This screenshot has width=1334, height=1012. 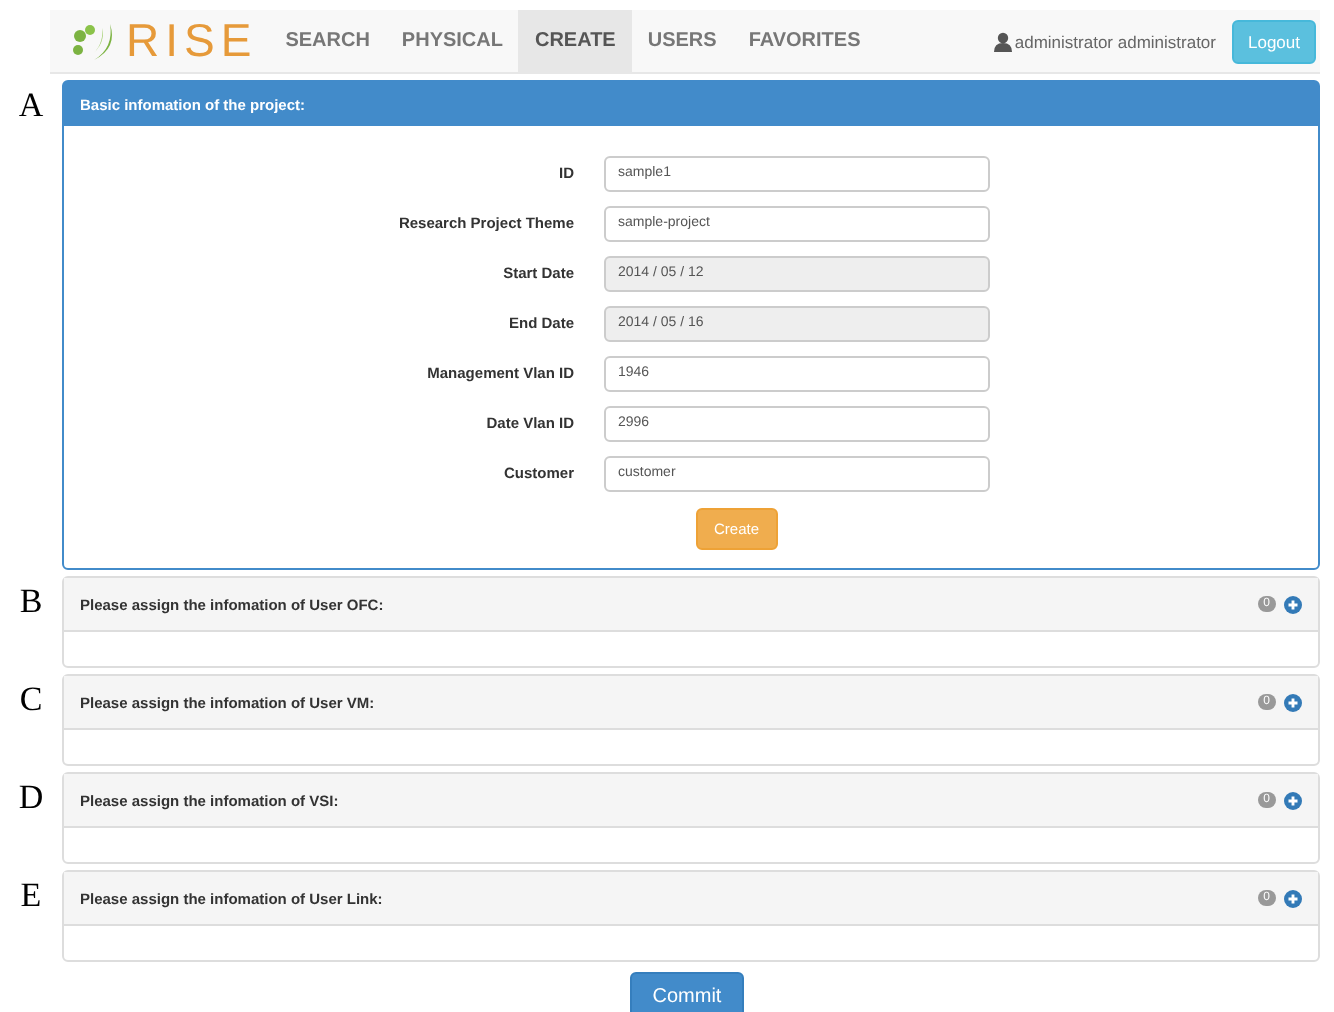 I want to click on user-icon, so click(x=1003, y=41).